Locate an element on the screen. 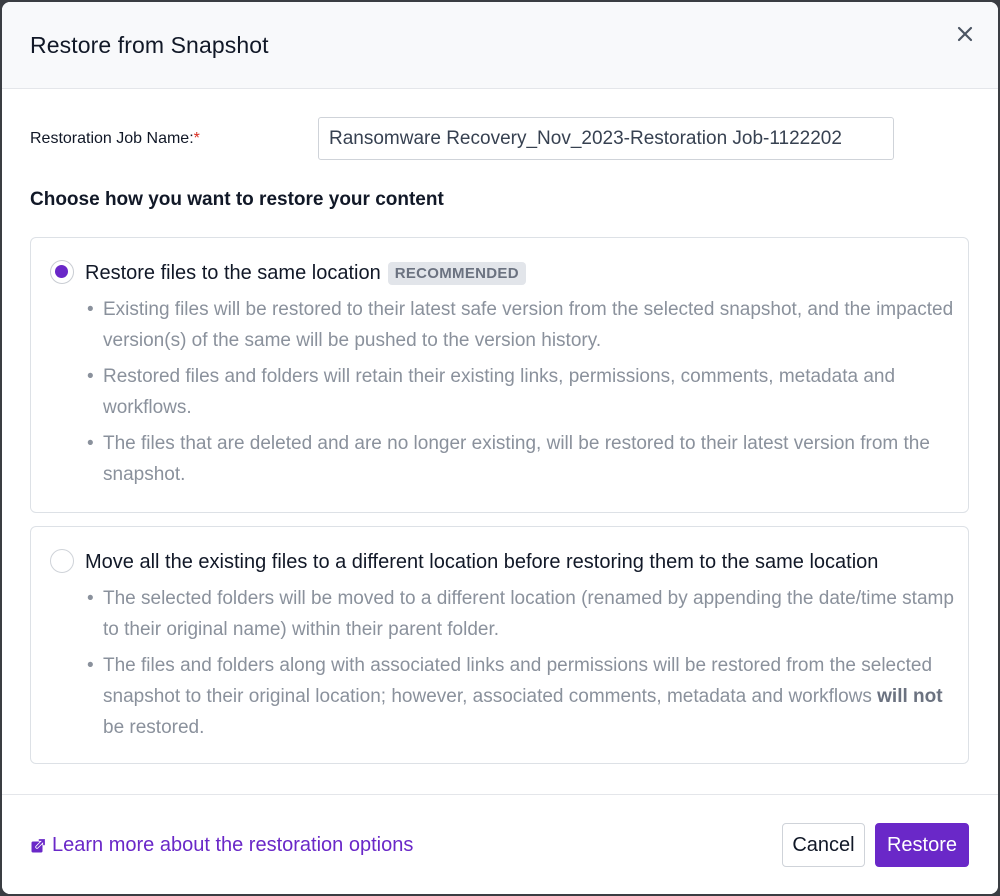 The width and height of the screenshot is (1000, 896). job-name-label-text: Restoration Job Name: is located at coordinates (112, 138).